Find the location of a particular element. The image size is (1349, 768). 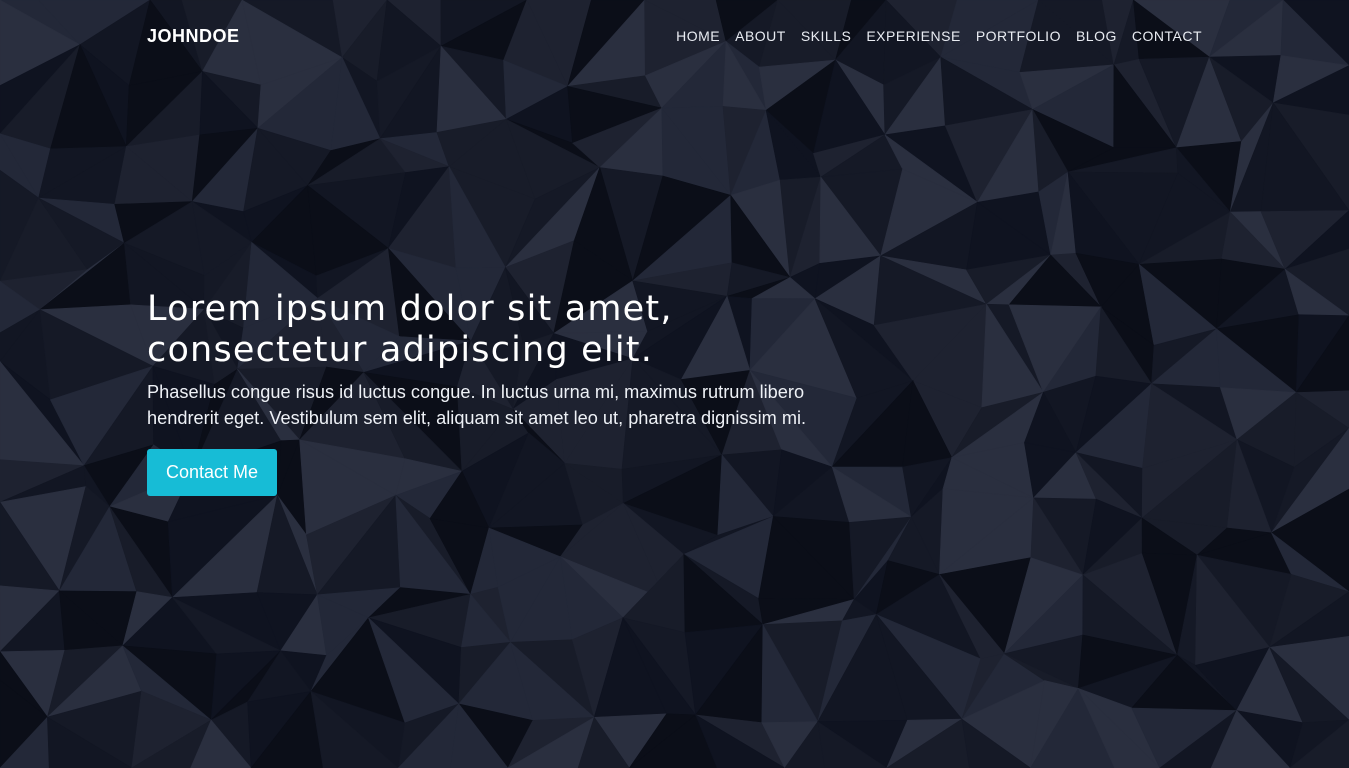

hero-title-line-2: consectetur adipiscing elit. is located at coordinates (400, 350).